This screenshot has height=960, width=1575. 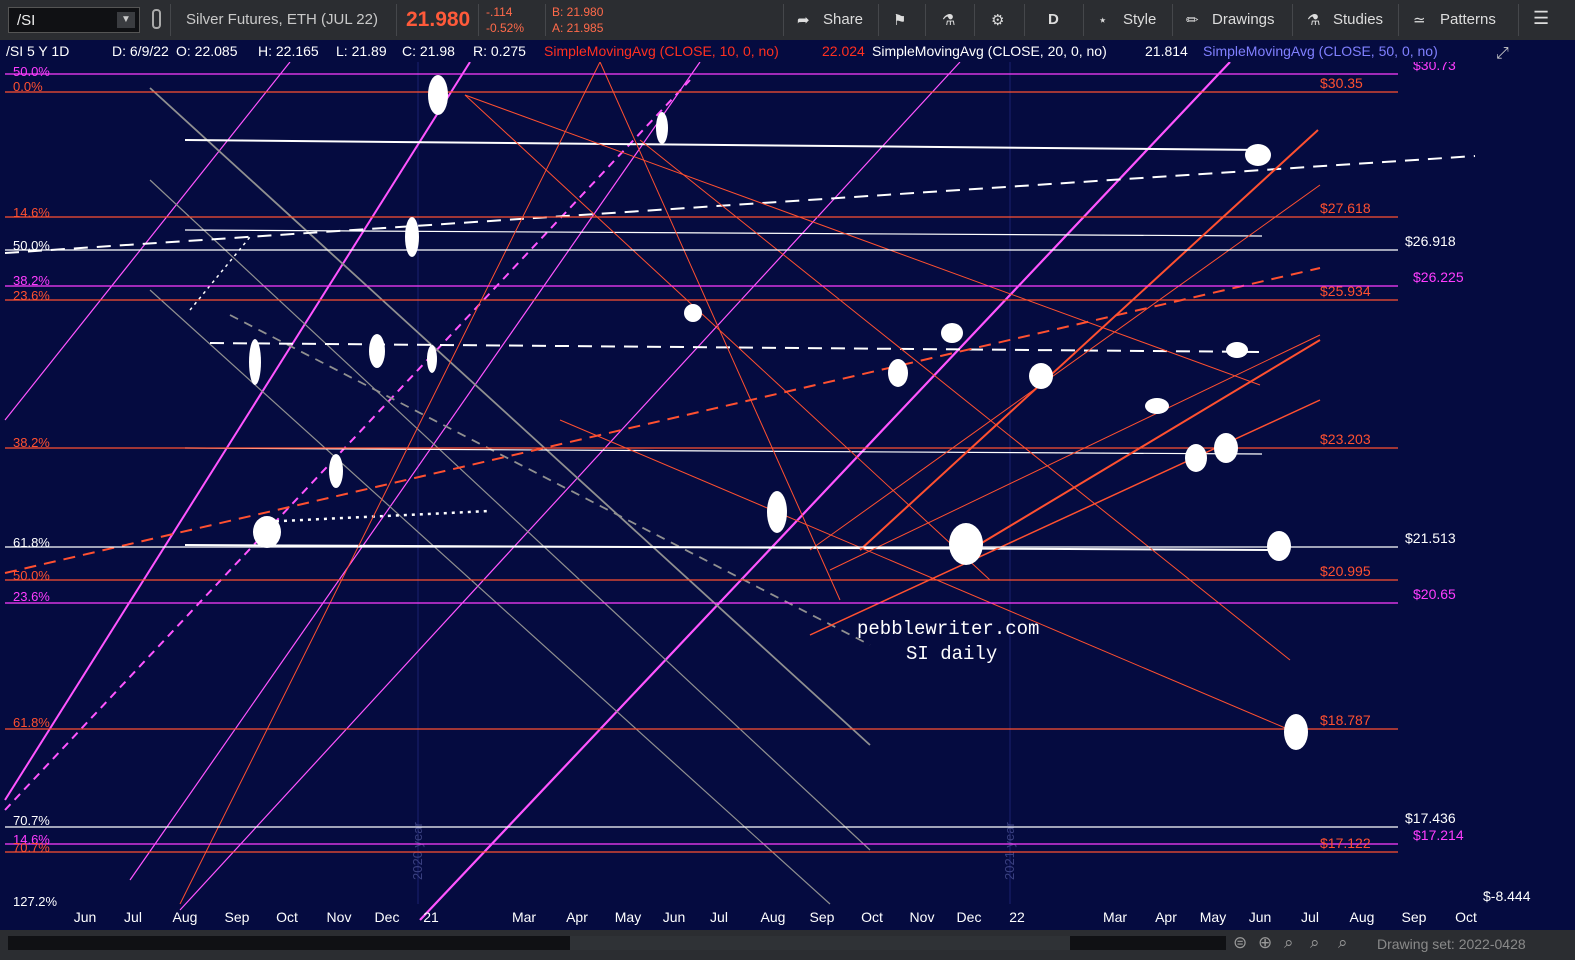 I want to click on symbol-description: Silver Futures, ETH (JUL 22), so click(x=282, y=19).